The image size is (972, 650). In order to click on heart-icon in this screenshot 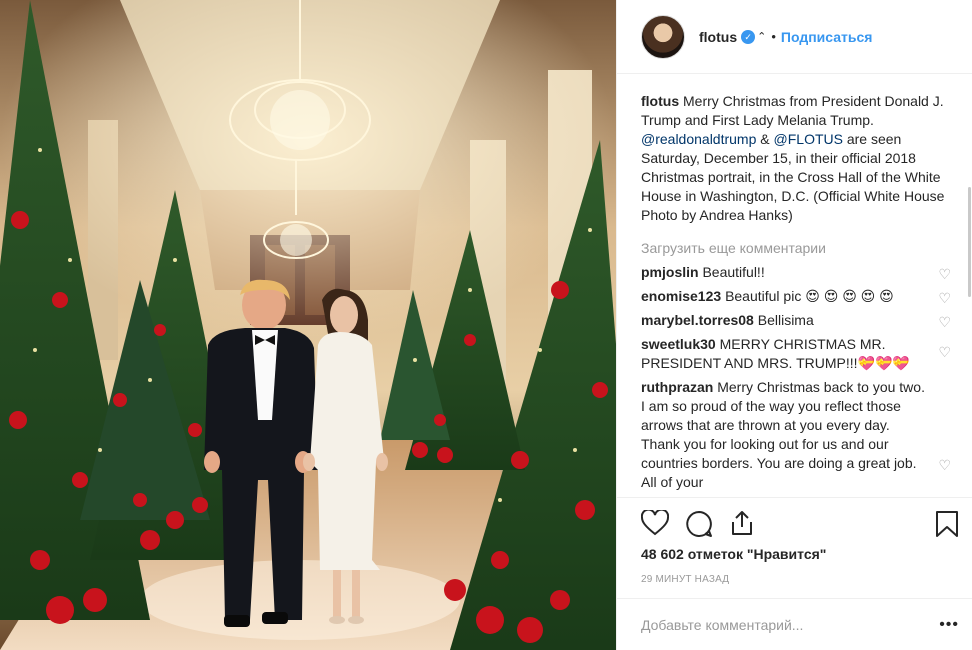, I will do `click(655, 523)`.